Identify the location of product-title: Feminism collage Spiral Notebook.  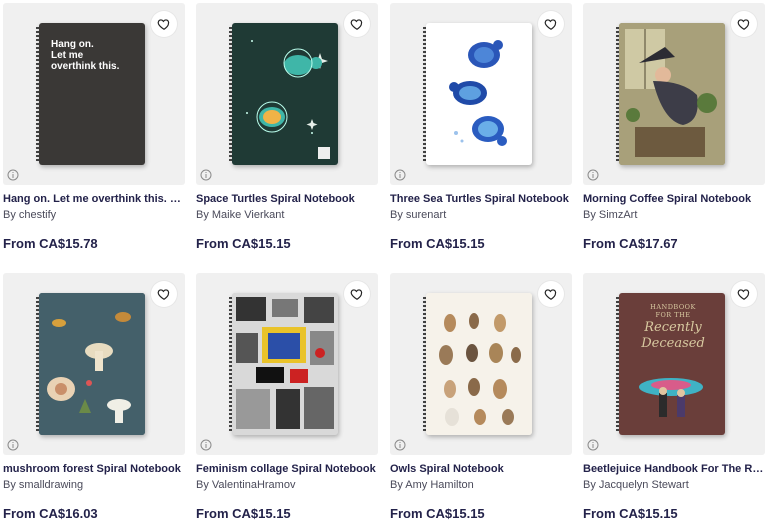
(287, 469).